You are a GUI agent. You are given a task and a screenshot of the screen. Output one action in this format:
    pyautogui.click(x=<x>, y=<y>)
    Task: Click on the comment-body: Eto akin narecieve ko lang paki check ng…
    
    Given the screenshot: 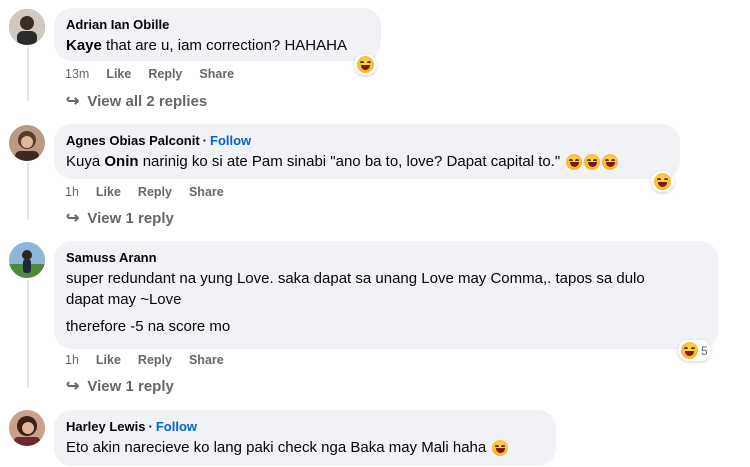 What is the action you would take?
    pyautogui.click(x=276, y=447)
    